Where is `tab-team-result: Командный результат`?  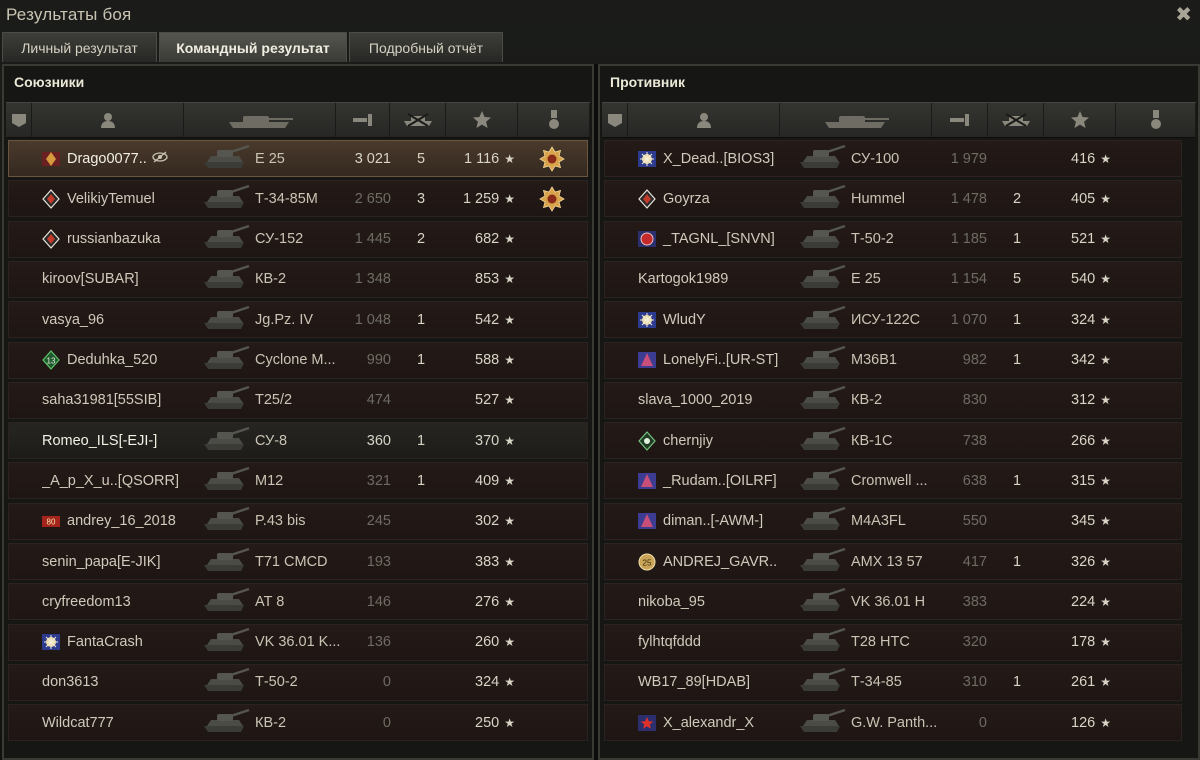 tab-team-result: Командный результат is located at coordinates (253, 47).